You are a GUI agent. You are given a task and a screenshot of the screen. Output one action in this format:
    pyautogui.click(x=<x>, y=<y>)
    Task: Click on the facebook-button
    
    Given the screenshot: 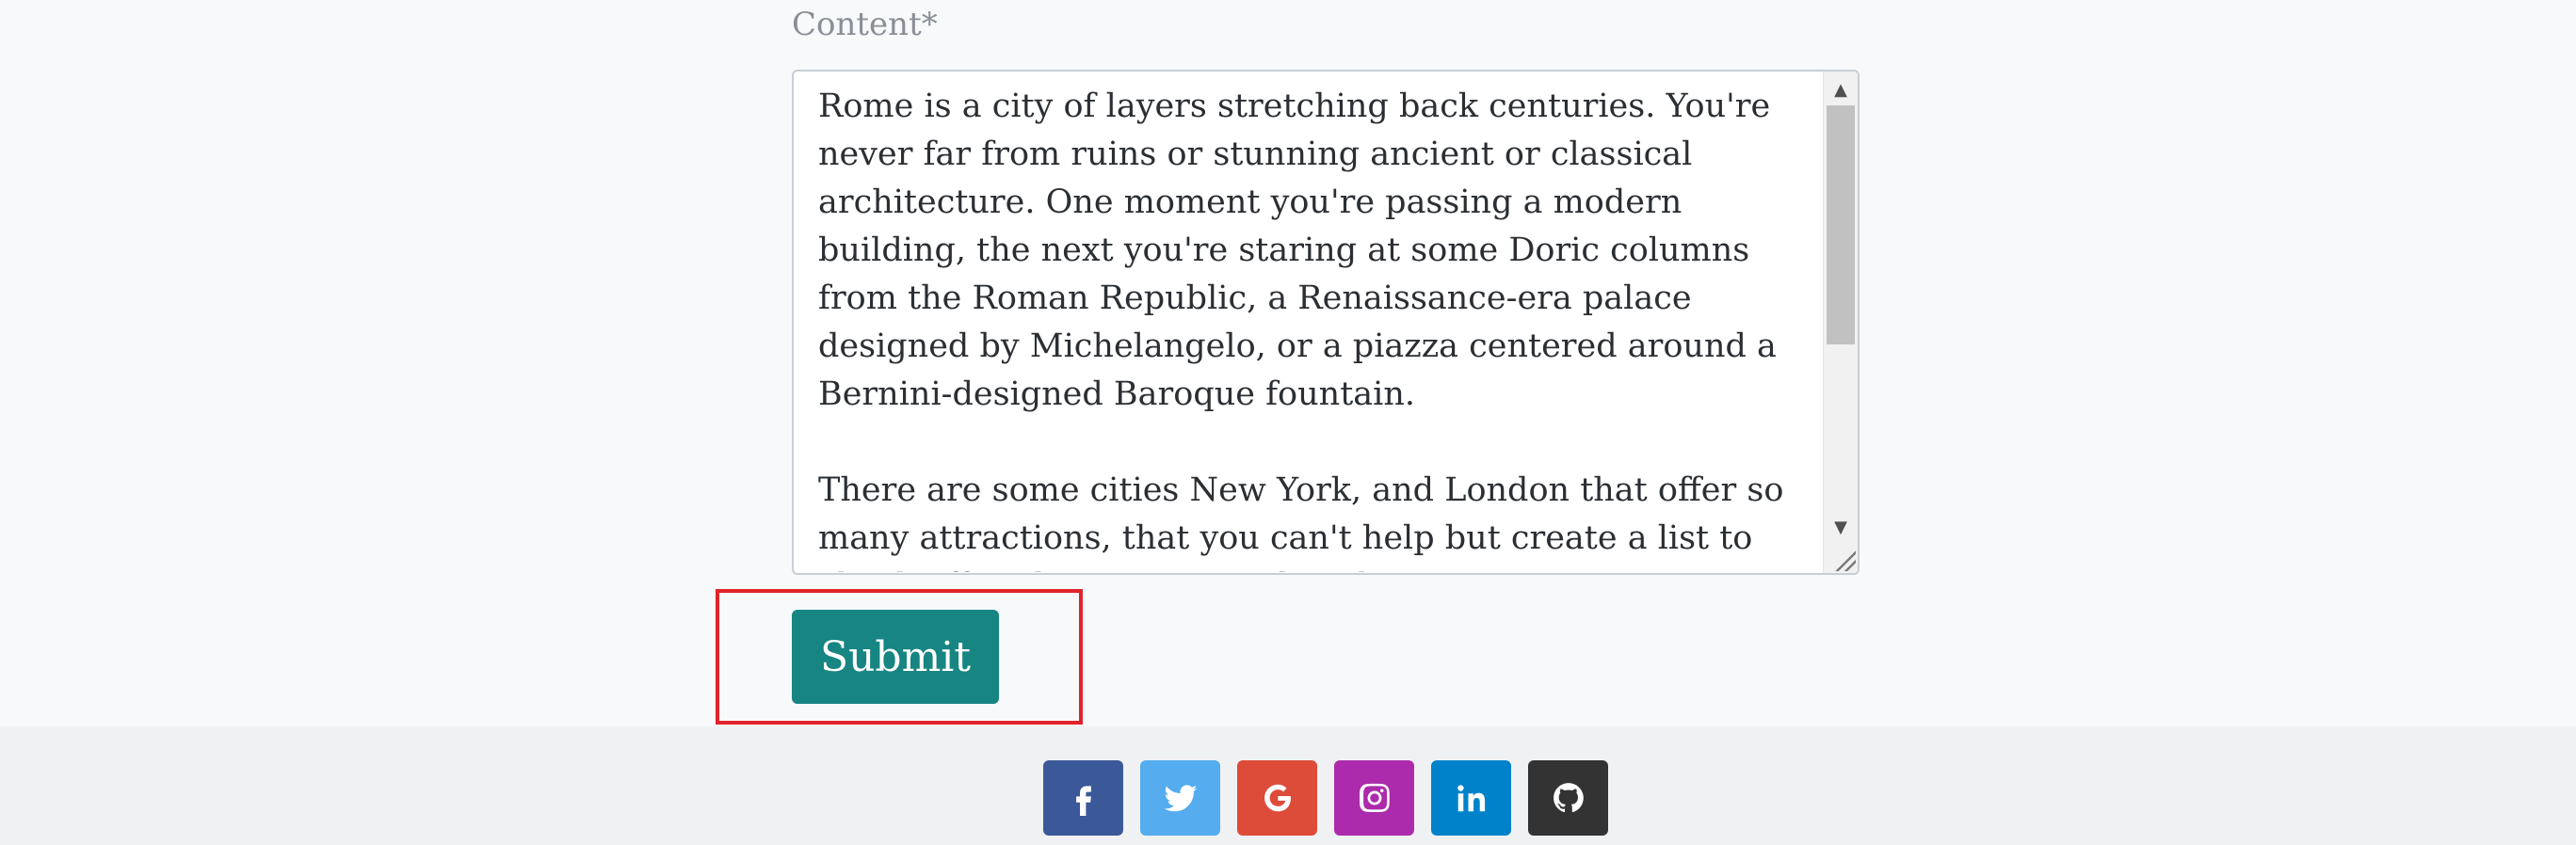 What is the action you would take?
    pyautogui.click(x=1083, y=798)
    